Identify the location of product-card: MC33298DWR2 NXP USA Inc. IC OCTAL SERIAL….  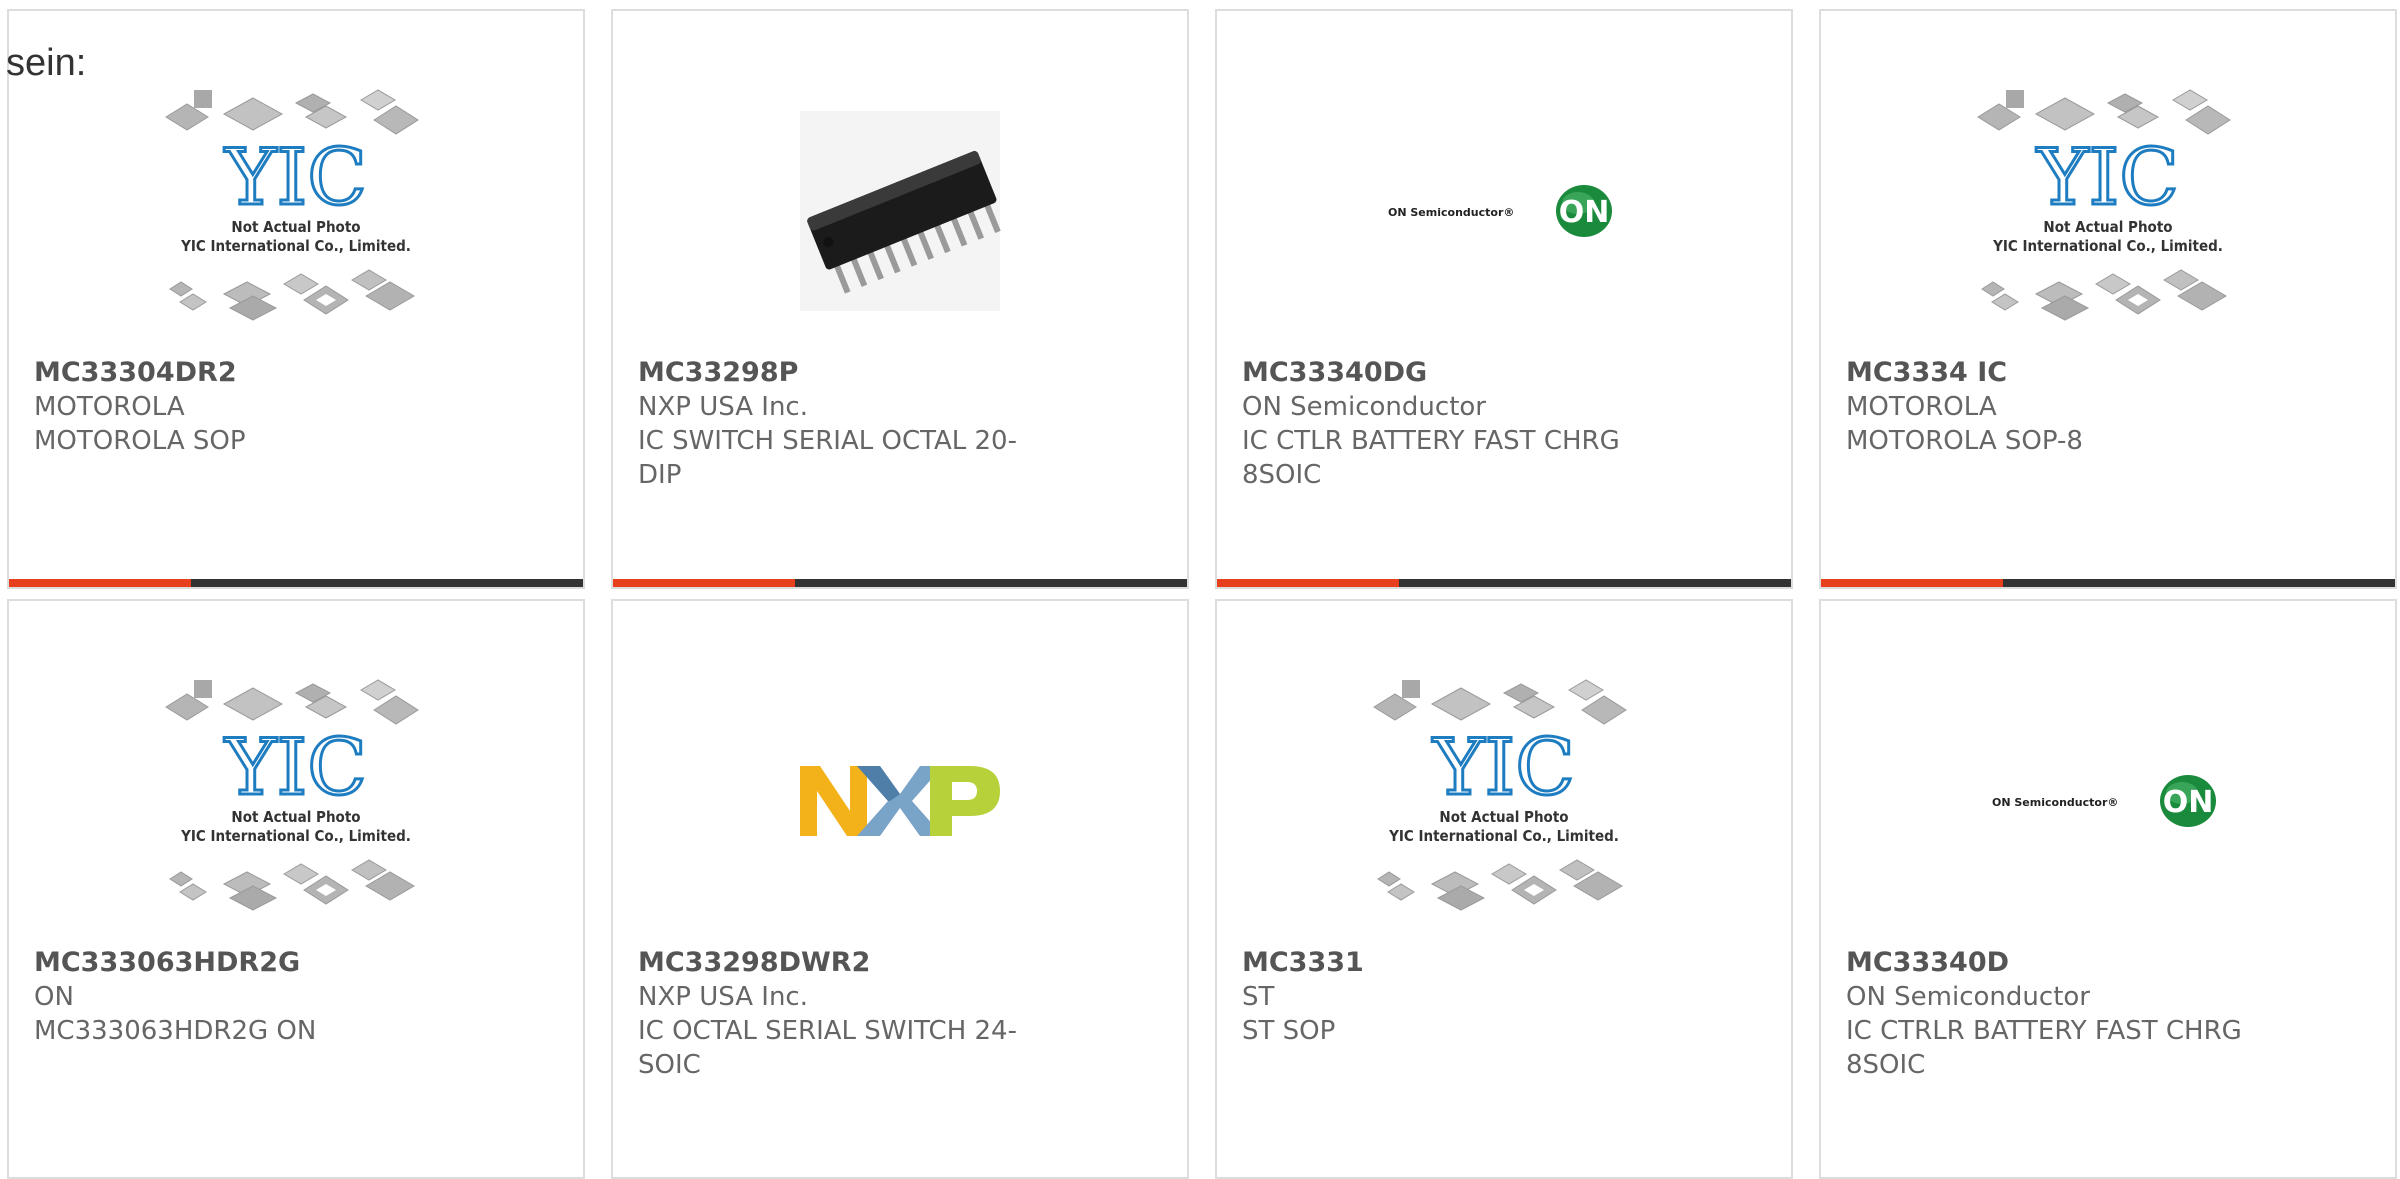
(900, 889).